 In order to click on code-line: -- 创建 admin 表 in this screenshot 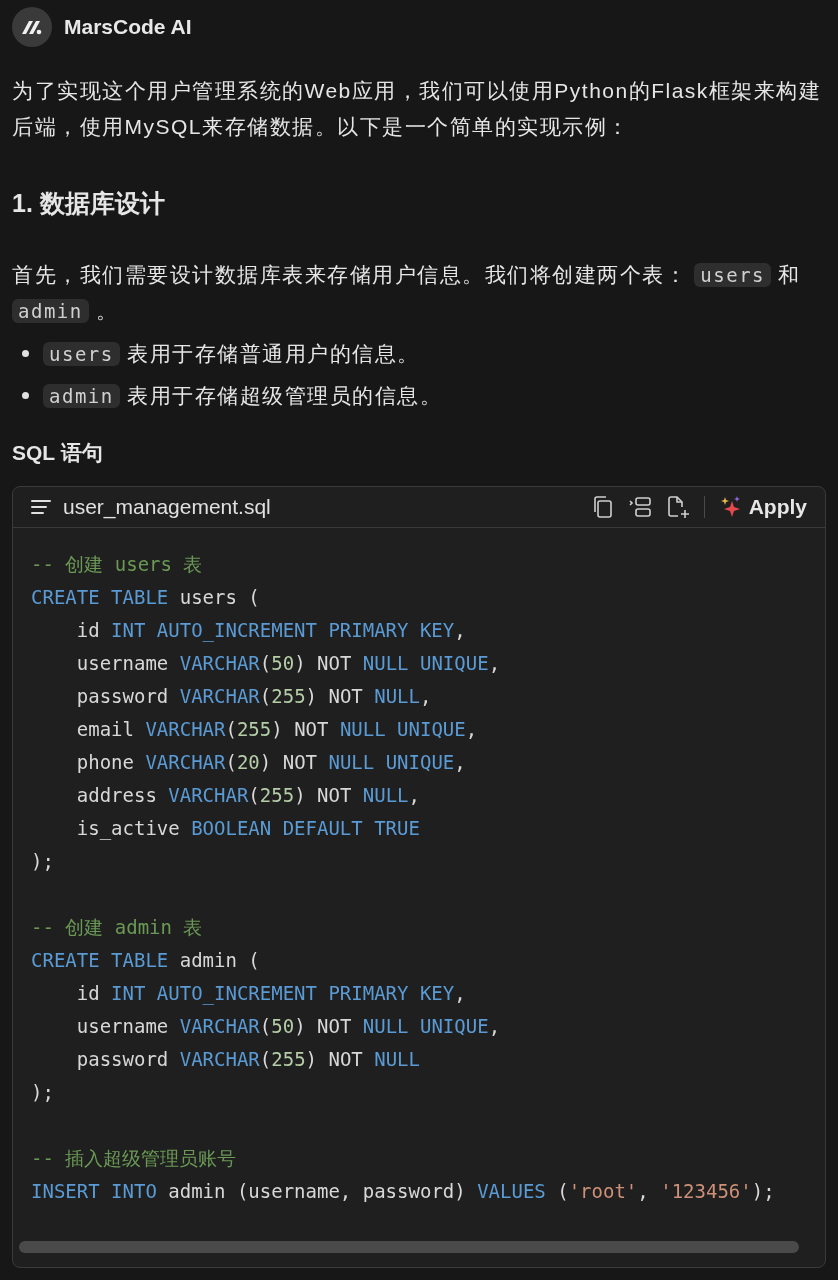, I will do `click(117, 927)`.